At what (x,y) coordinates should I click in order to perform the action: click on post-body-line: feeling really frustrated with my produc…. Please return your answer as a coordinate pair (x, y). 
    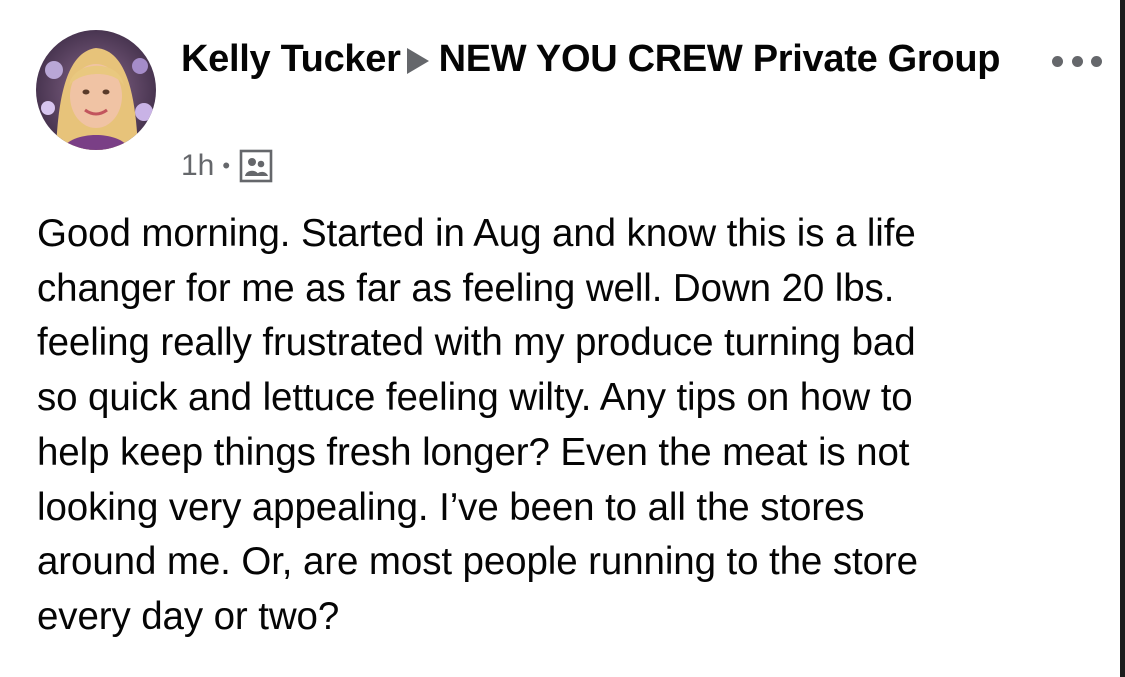
    Looking at the image, I should click on (476, 343).